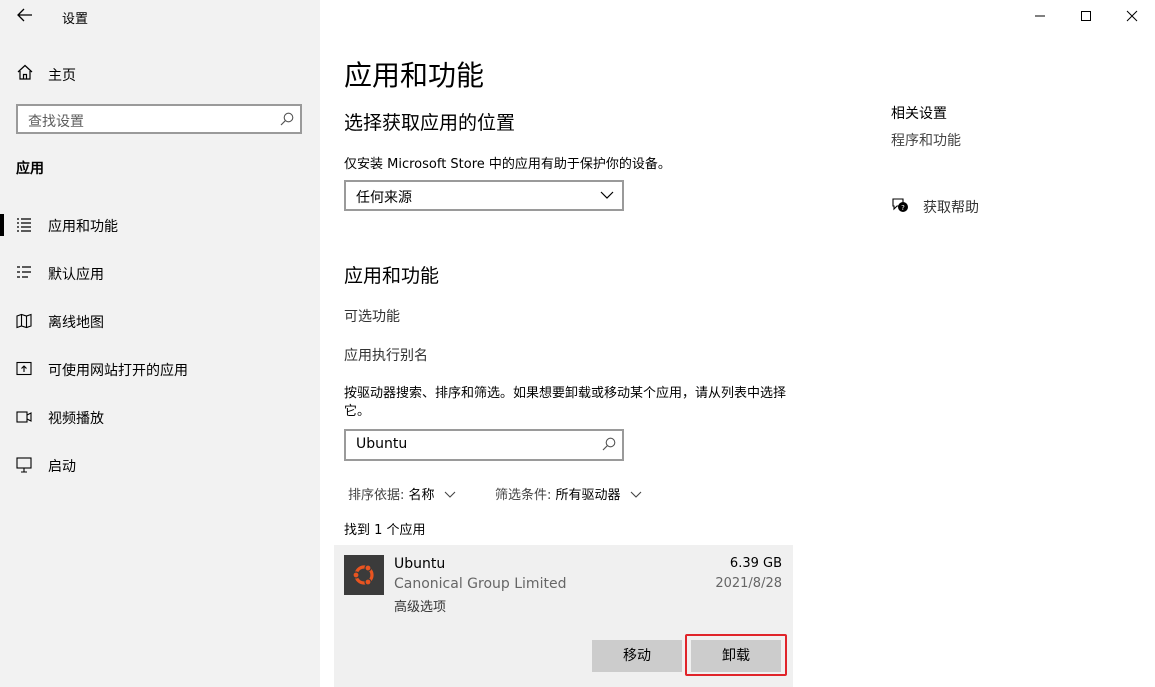 Image resolution: width=1155 pixels, height=687 pixels. What do you see at coordinates (420, 605) in the screenshot?
I see `advanced-options-link: 高级选项` at bounding box center [420, 605].